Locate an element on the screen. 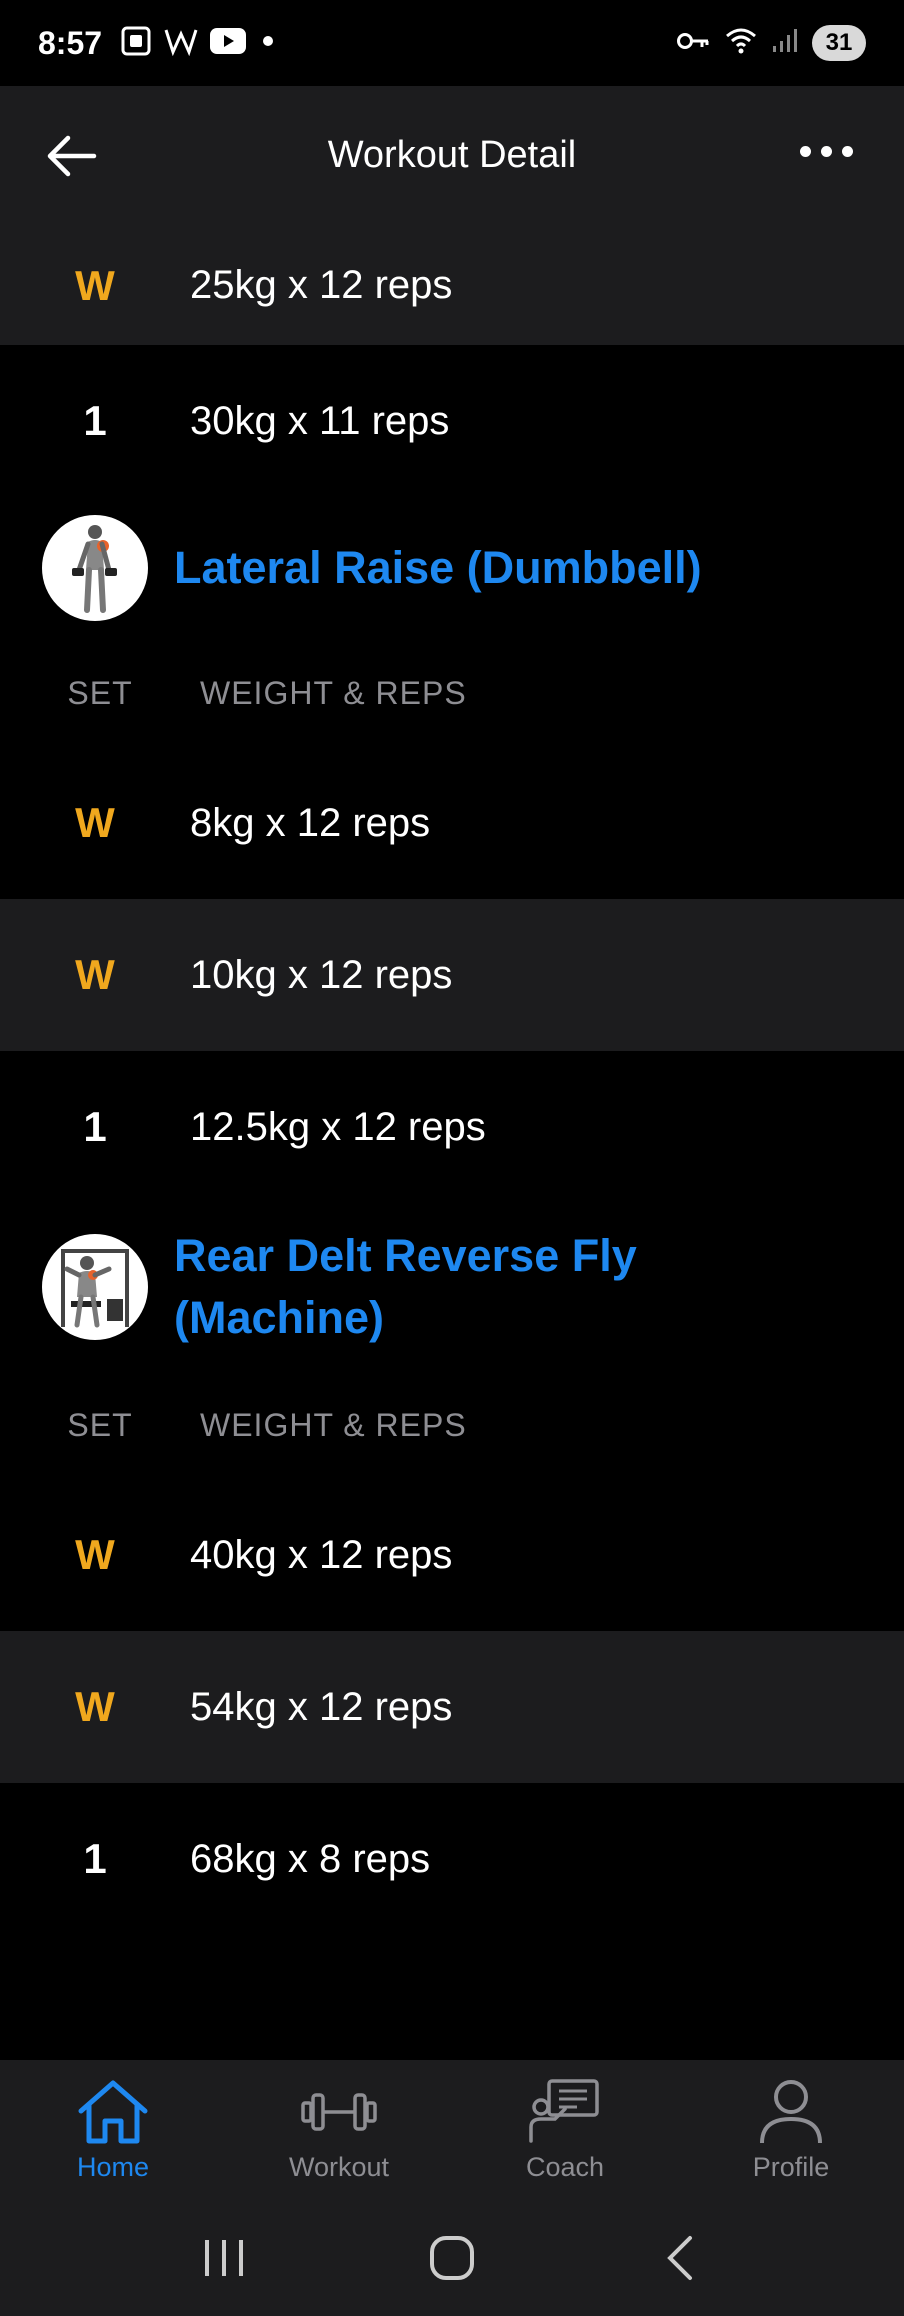 The height and width of the screenshot is (2316, 904). set-value: 68kg x 8 reps is located at coordinates (310, 1858).